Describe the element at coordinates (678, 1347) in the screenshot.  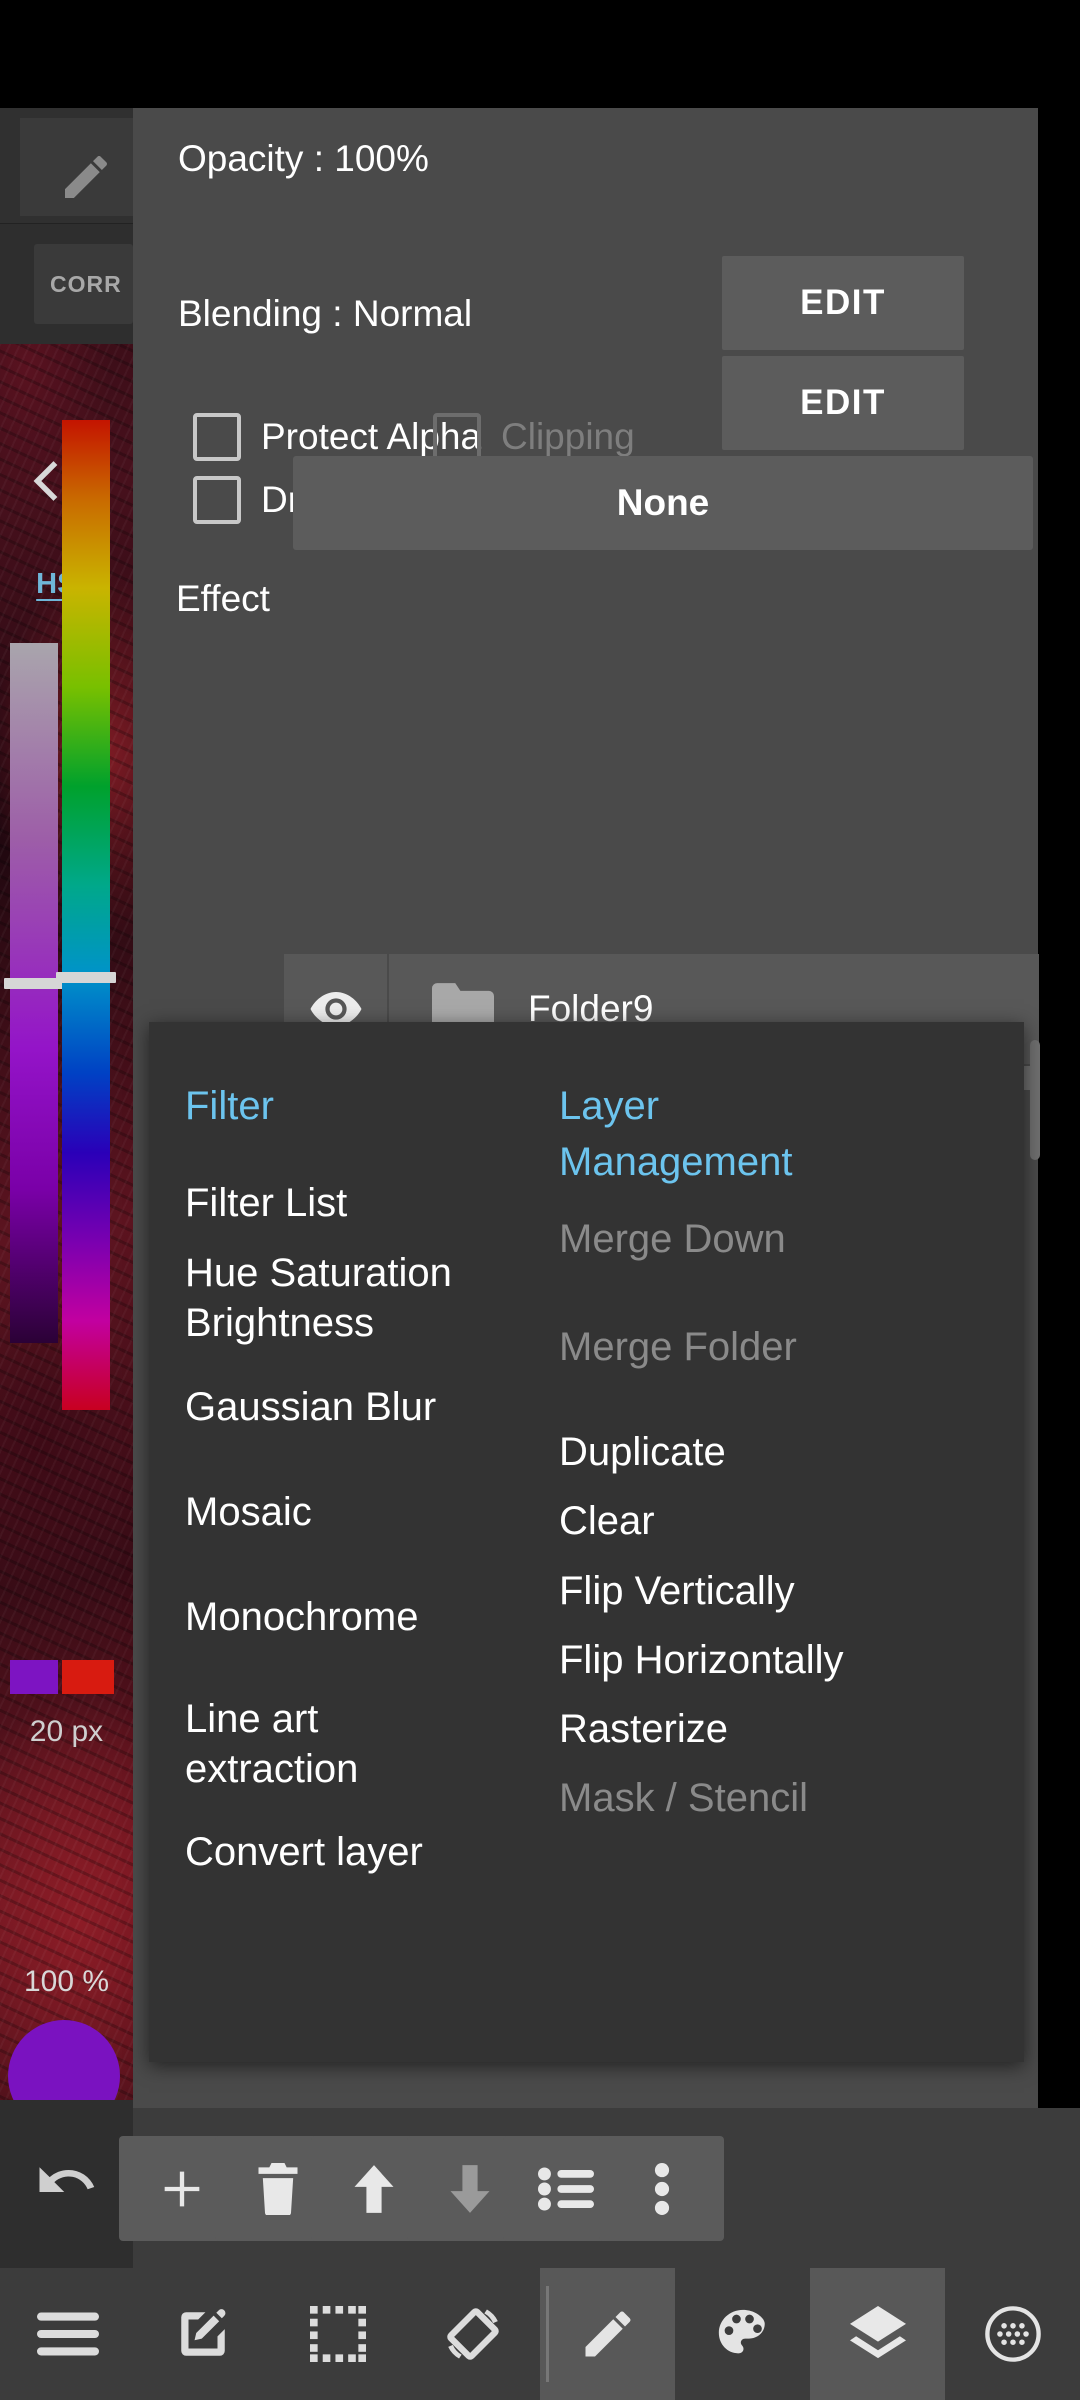
I see `menu-item-merge-folder: Merge Folder` at that location.